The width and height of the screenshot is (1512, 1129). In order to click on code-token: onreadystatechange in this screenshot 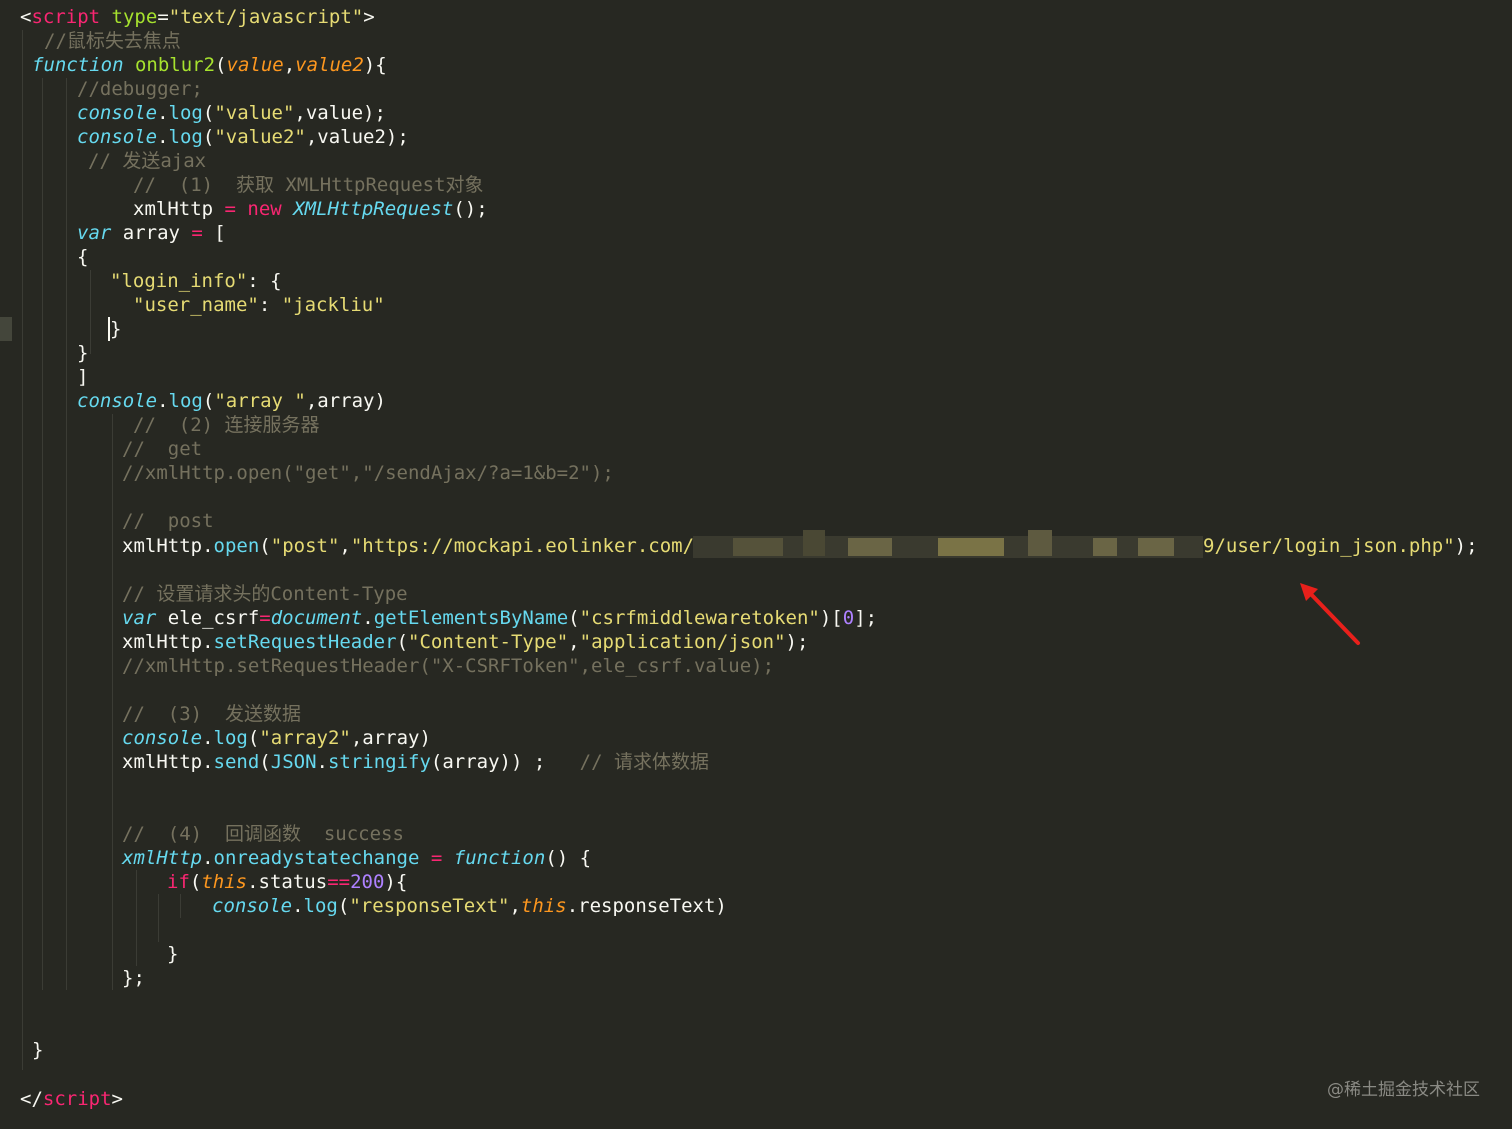, I will do `click(316, 858)`.